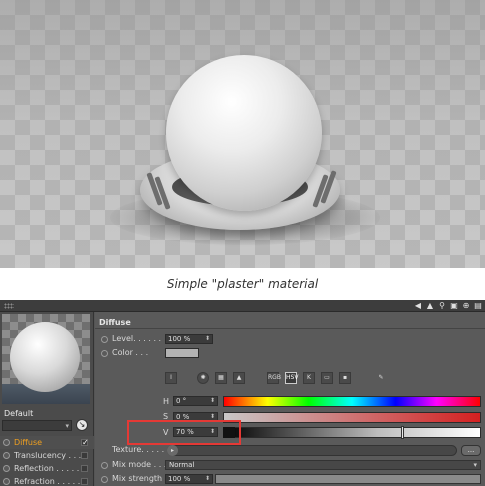 The height and width of the screenshot is (486, 485). I want to click on color-picker-text-icon: I, so click(171, 378).